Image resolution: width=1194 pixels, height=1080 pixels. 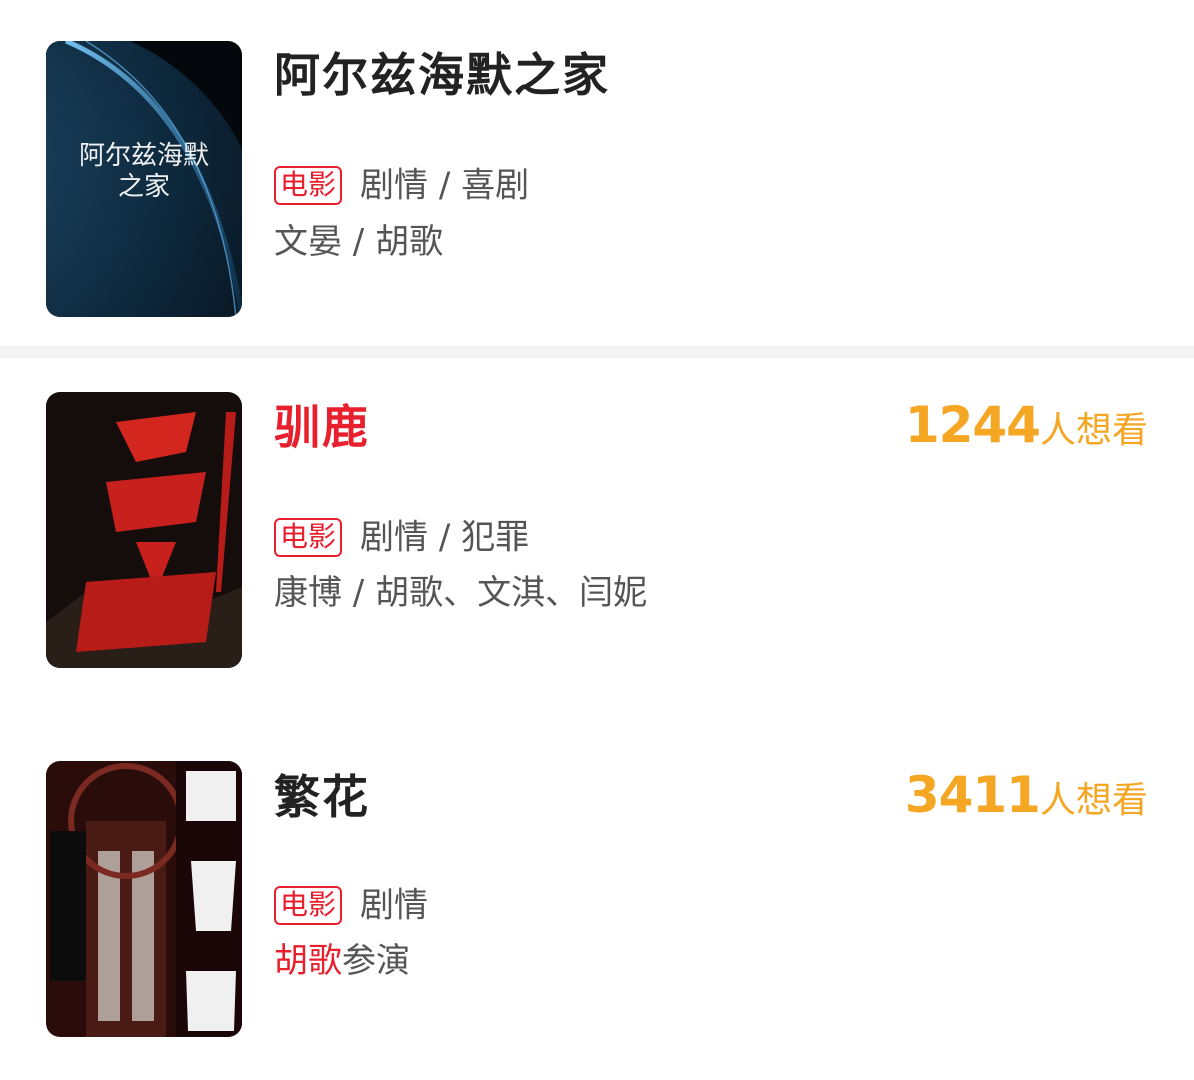 I want to click on poster-title-text: 阿尔兹海默之家, so click(x=143, y=172).